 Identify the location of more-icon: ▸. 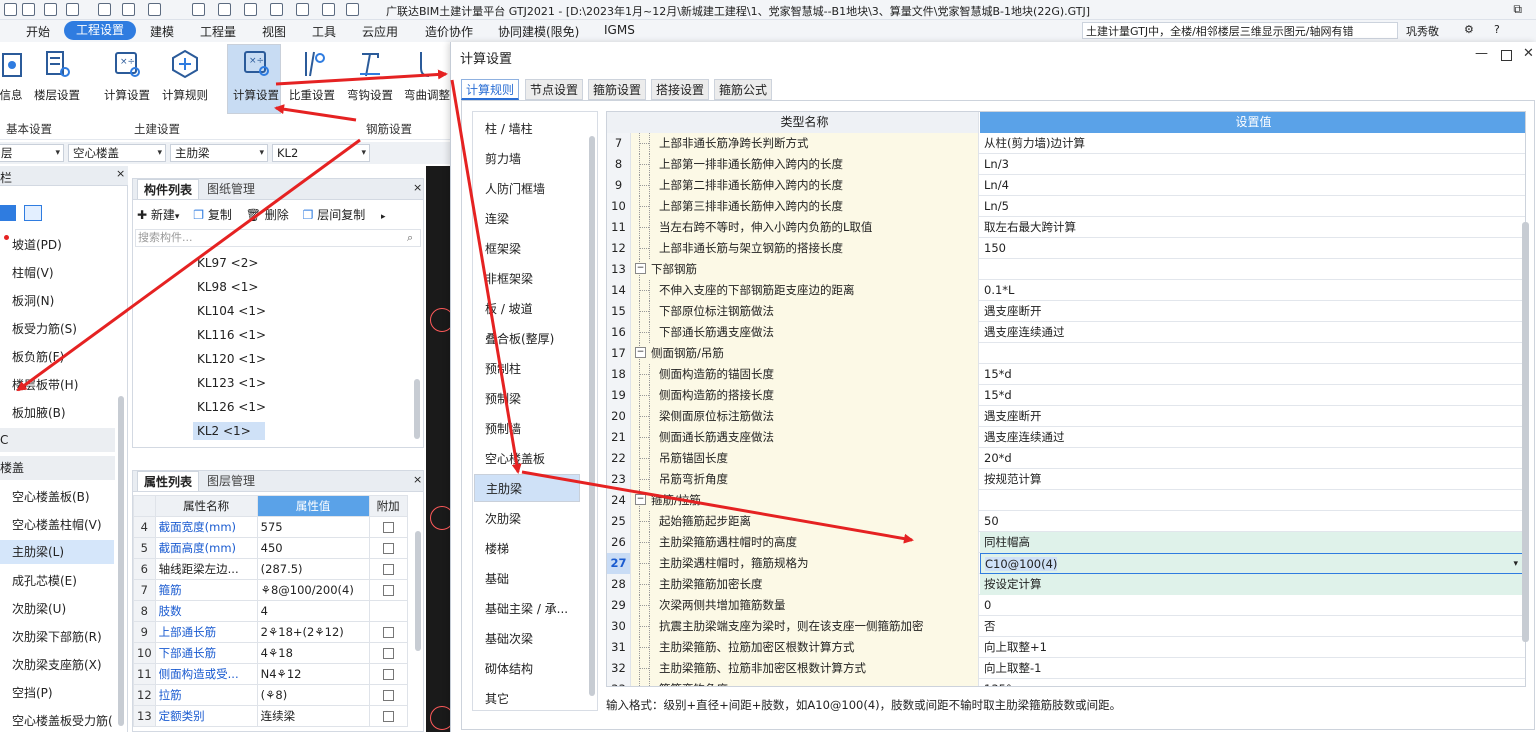
(383, 217).